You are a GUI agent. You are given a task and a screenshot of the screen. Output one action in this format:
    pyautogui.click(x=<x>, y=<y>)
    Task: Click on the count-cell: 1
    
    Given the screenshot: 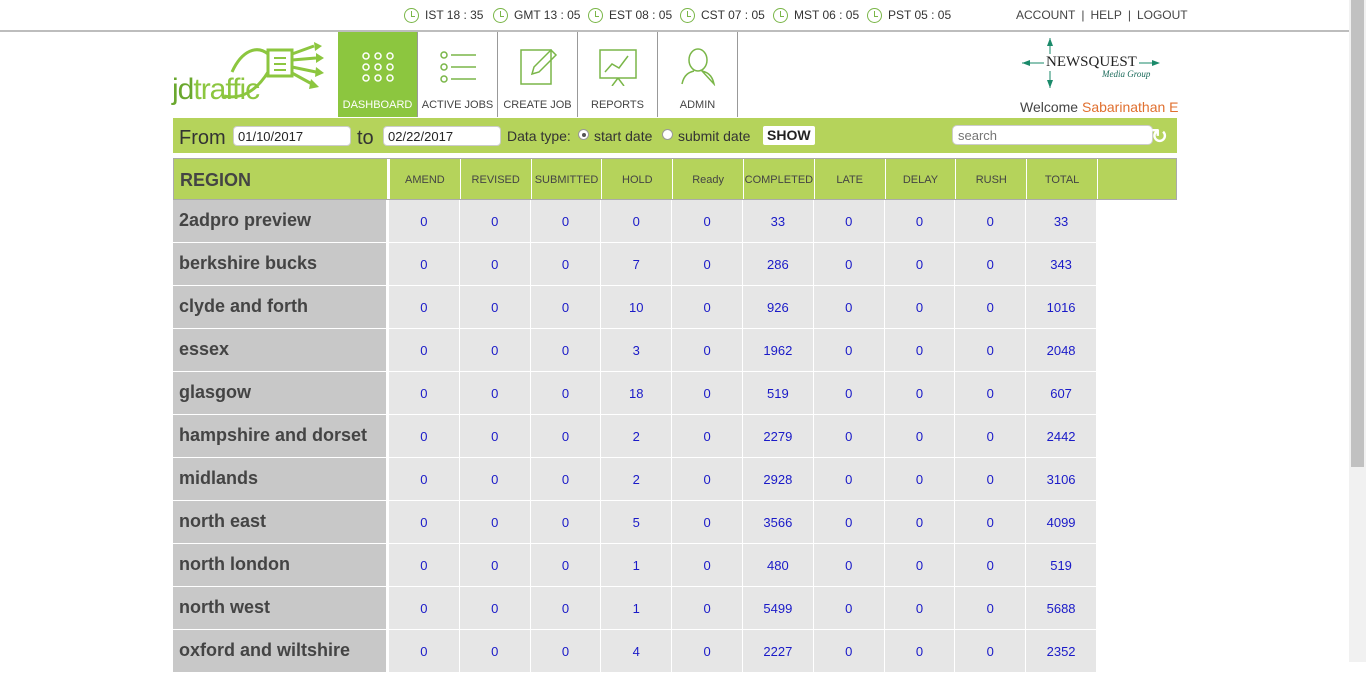 What is the action you would take?
    pyautogui.click(x=637, y=565)
    